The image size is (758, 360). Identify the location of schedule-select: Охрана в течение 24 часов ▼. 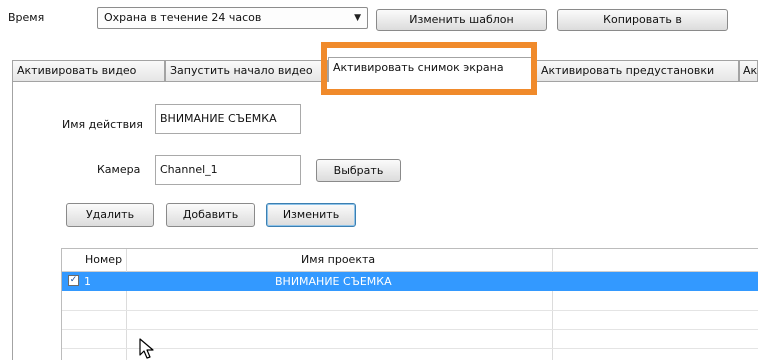
(232, 18).